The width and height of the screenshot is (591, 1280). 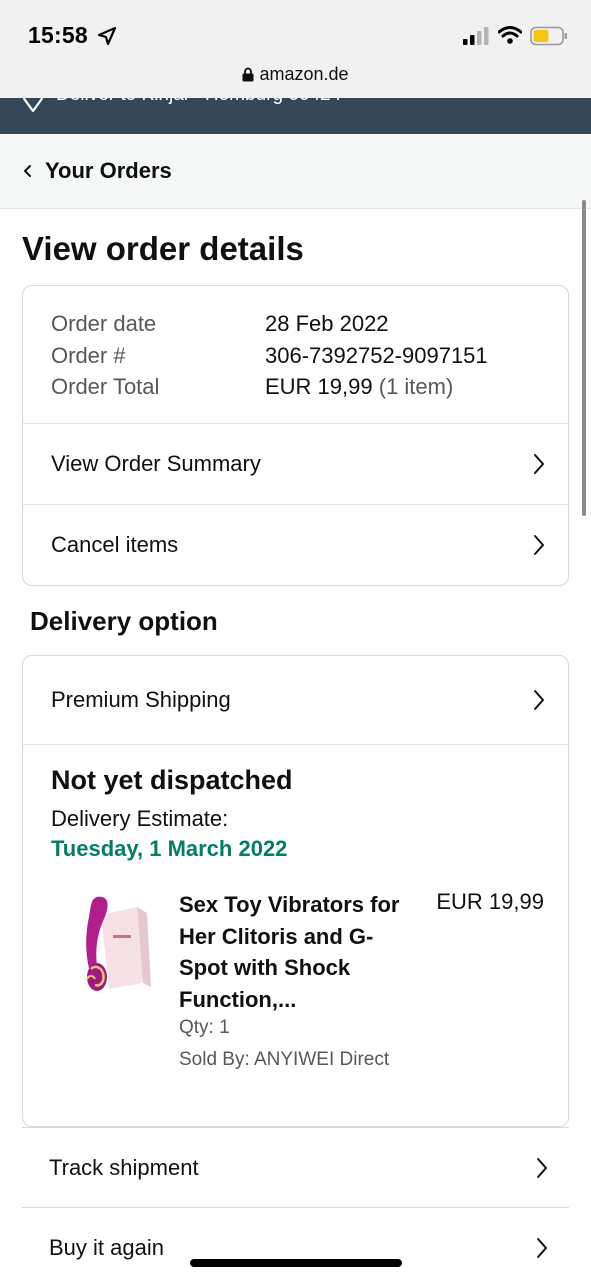 What do you see at coordinates (295, 700) in the screenshot?
I see `premium-shipping-link: Premium Shipping` at bounding box center [295, 700].